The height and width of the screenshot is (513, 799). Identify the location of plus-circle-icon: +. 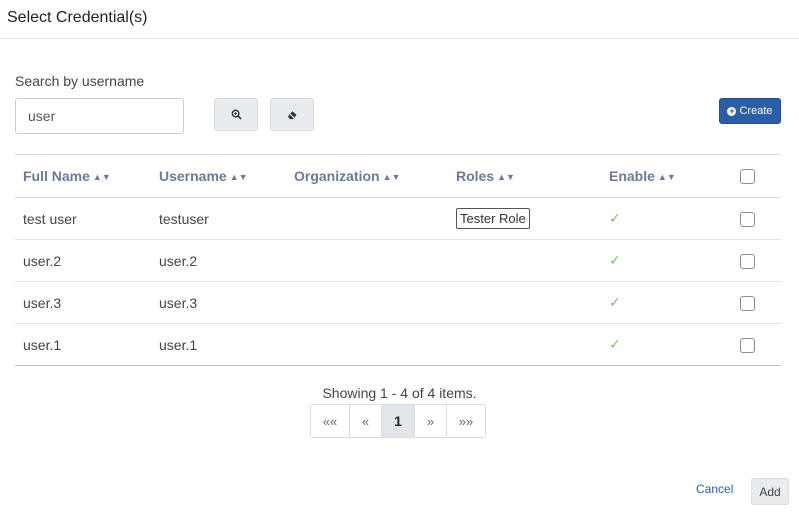
(732, 110).